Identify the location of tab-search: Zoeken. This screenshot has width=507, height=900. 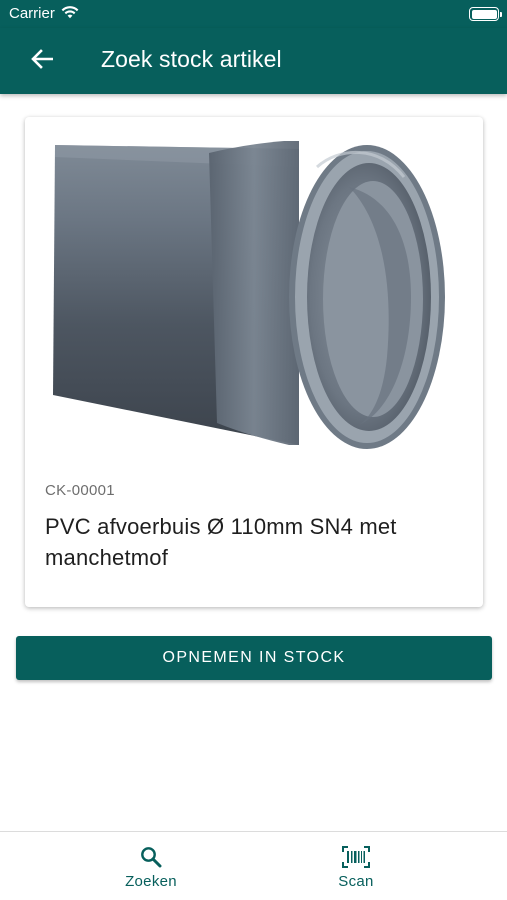
(151, 866).